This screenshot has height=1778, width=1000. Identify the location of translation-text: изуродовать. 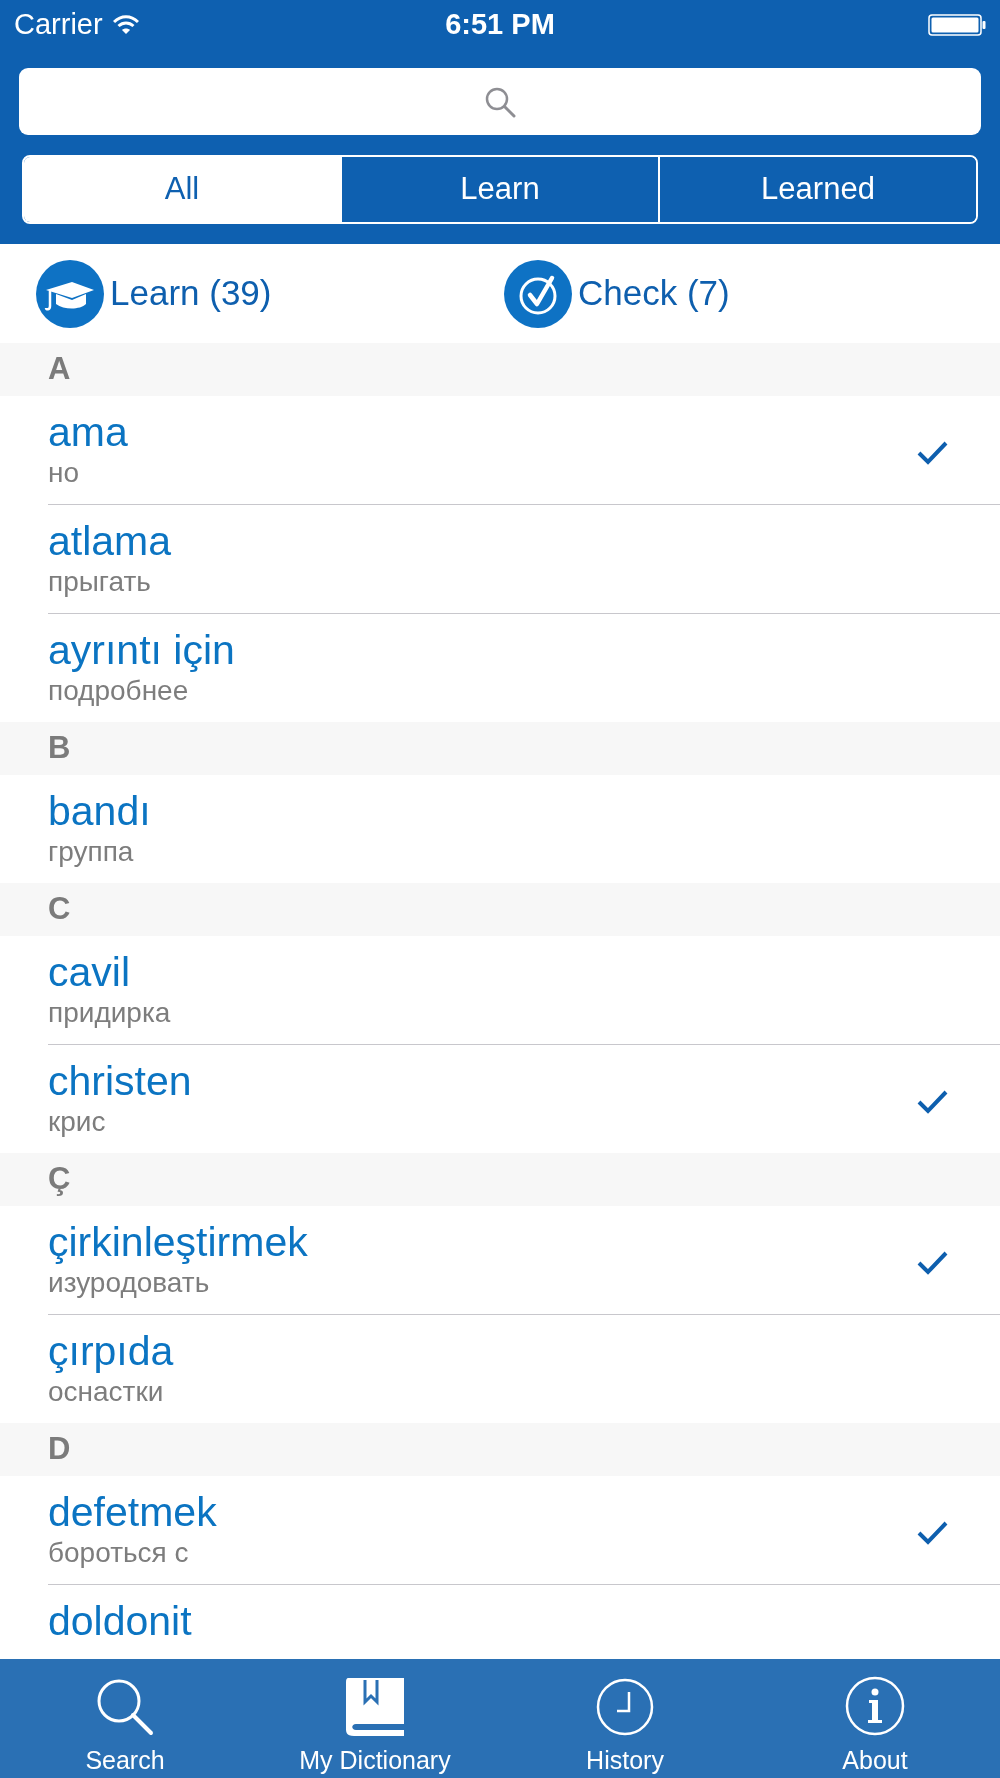
(129, 1283).